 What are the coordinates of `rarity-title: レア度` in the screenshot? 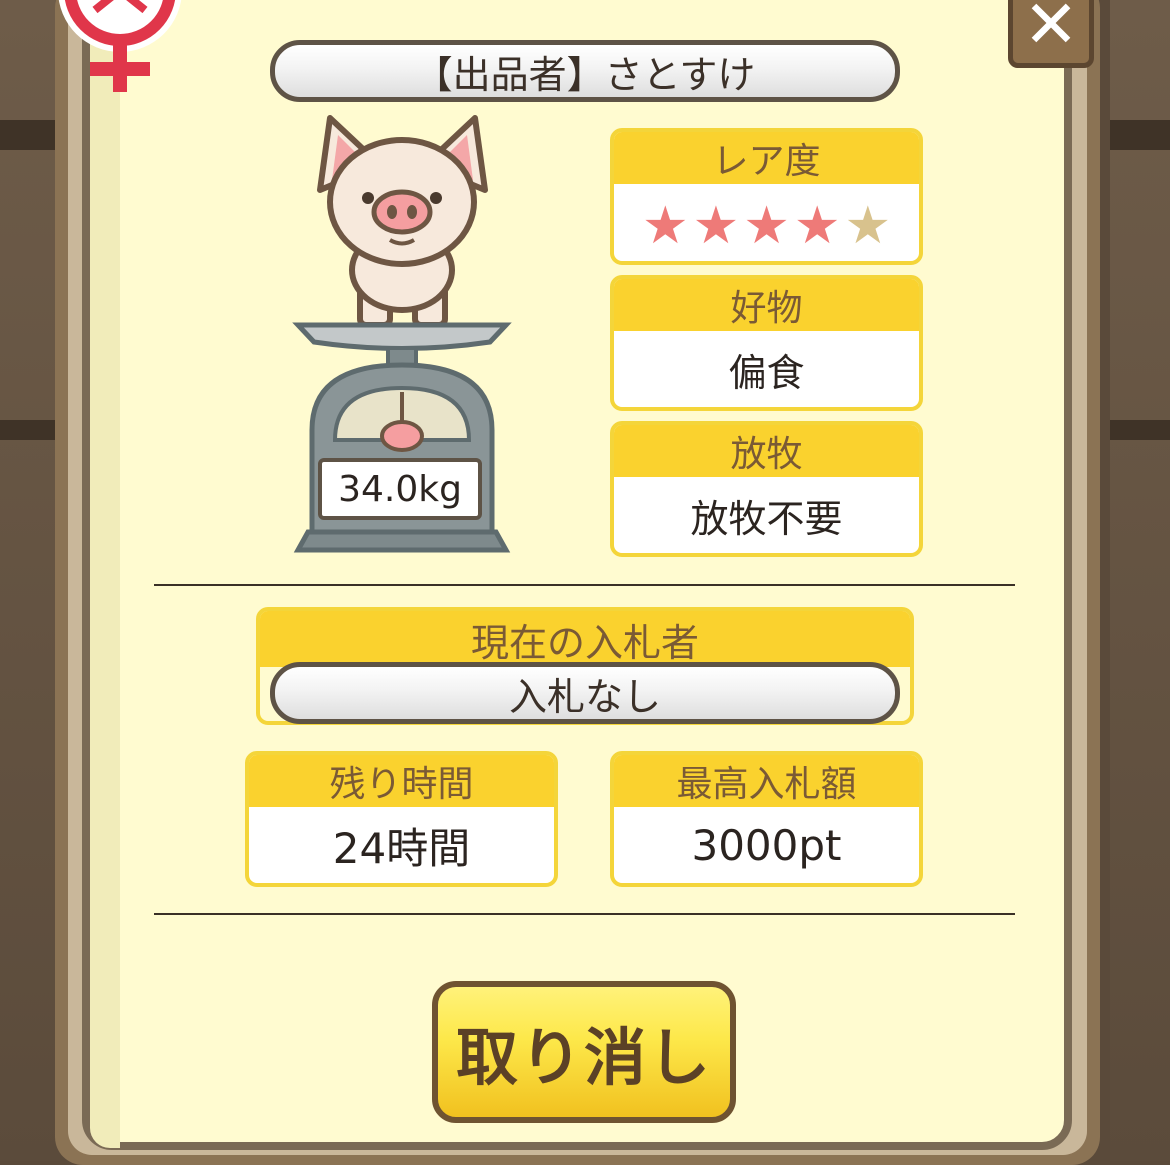 It's located at (766, 158).